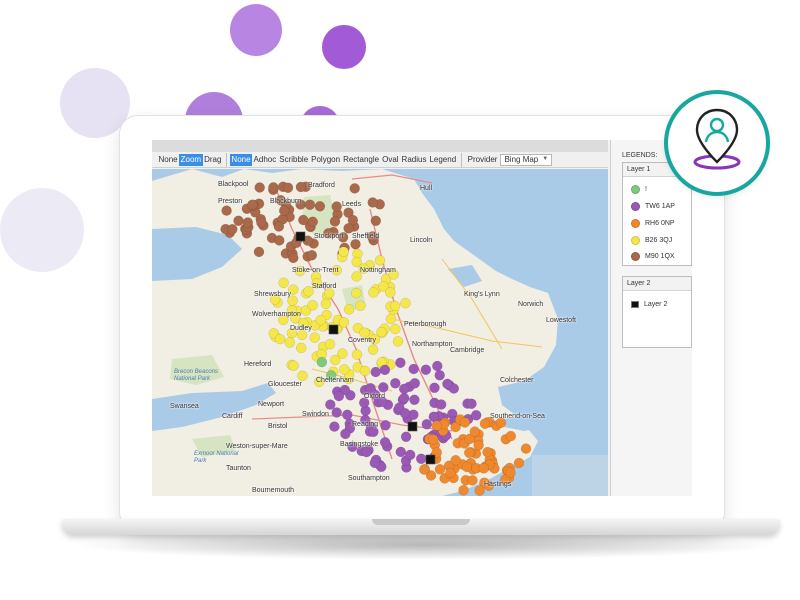 The width and height of the screenshot is (800, 600). I want to click on legend-item: B26 3QJ, so click(651, 240).